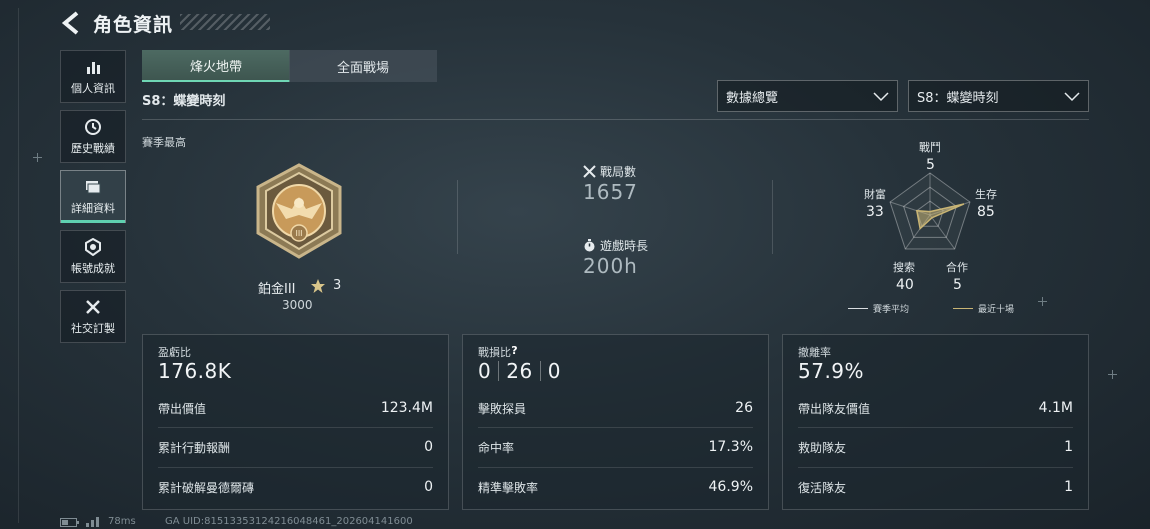  Describe the element at coordinates (295, 447) in the screenshot. I see `card-row: 累計行動報酬 0` at that location.